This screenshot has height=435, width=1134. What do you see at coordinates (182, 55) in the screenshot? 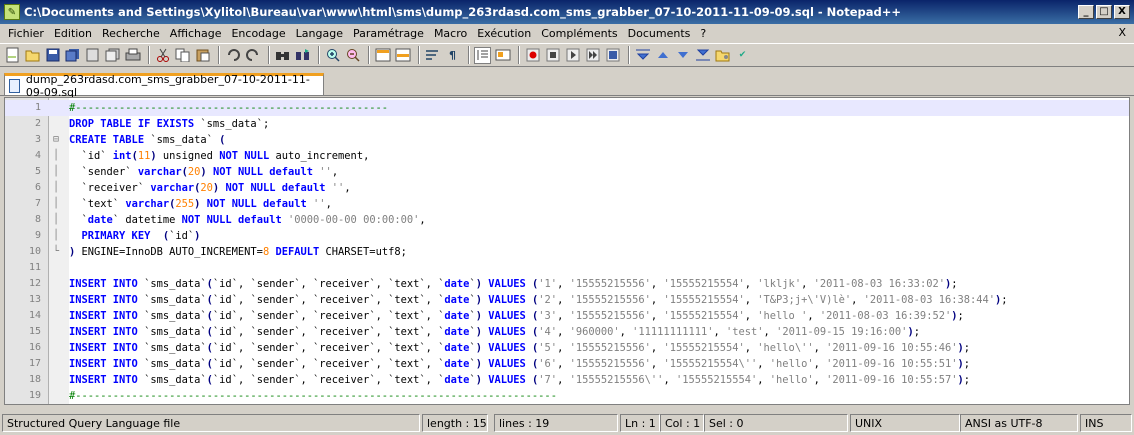
I see `copy-icon` at bounding box center [182, 55].